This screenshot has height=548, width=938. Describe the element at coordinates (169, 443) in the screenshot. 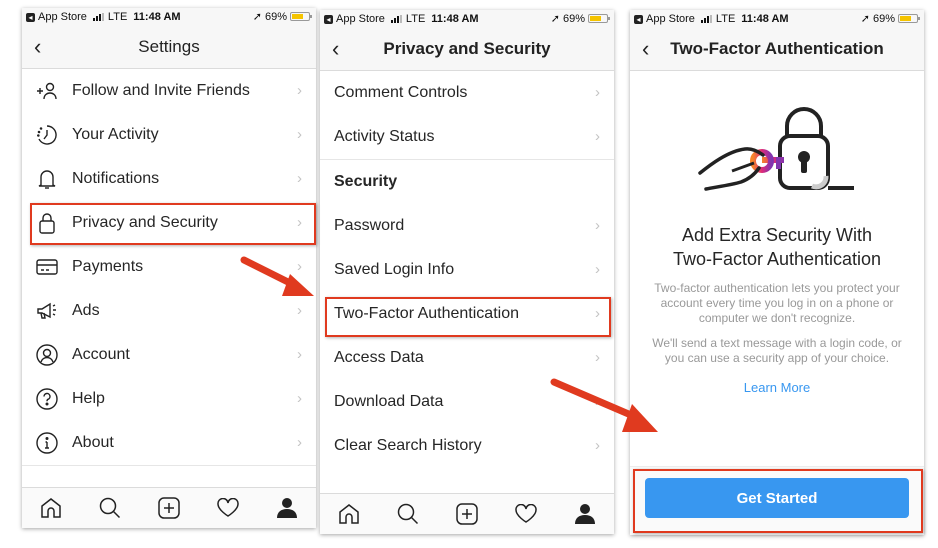

I see `settings-item-about: About ›` at that location.